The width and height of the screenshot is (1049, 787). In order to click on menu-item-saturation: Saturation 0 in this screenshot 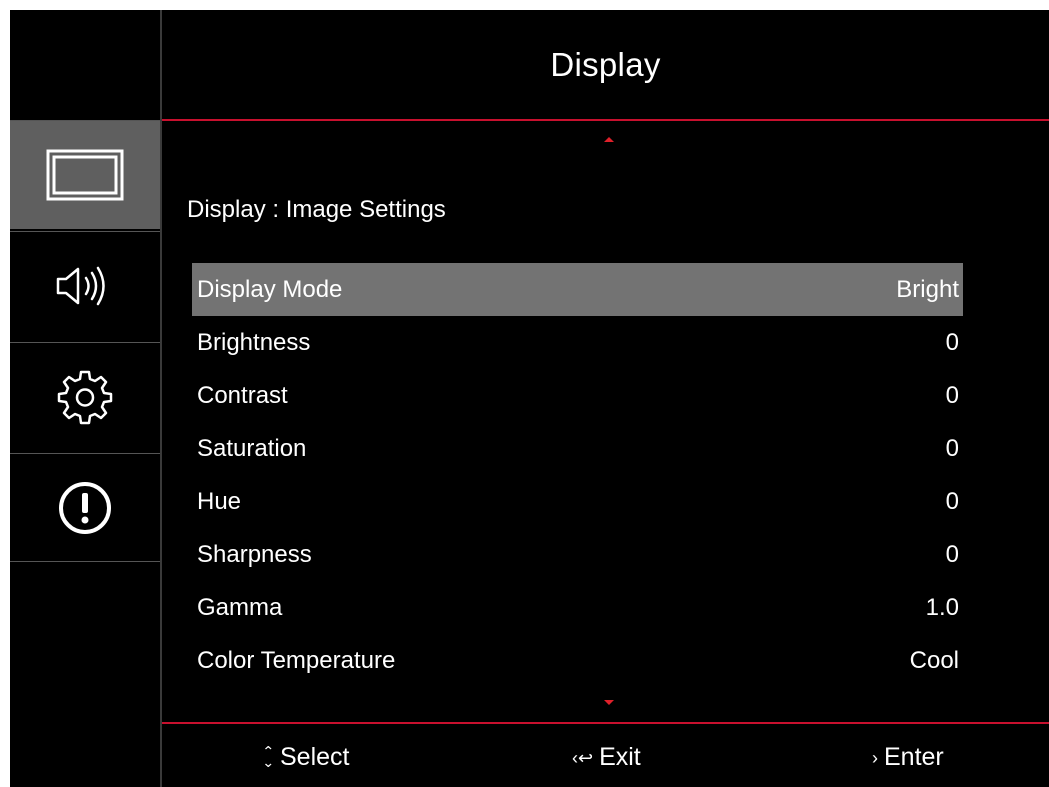, I will do `click(577, 448)`.